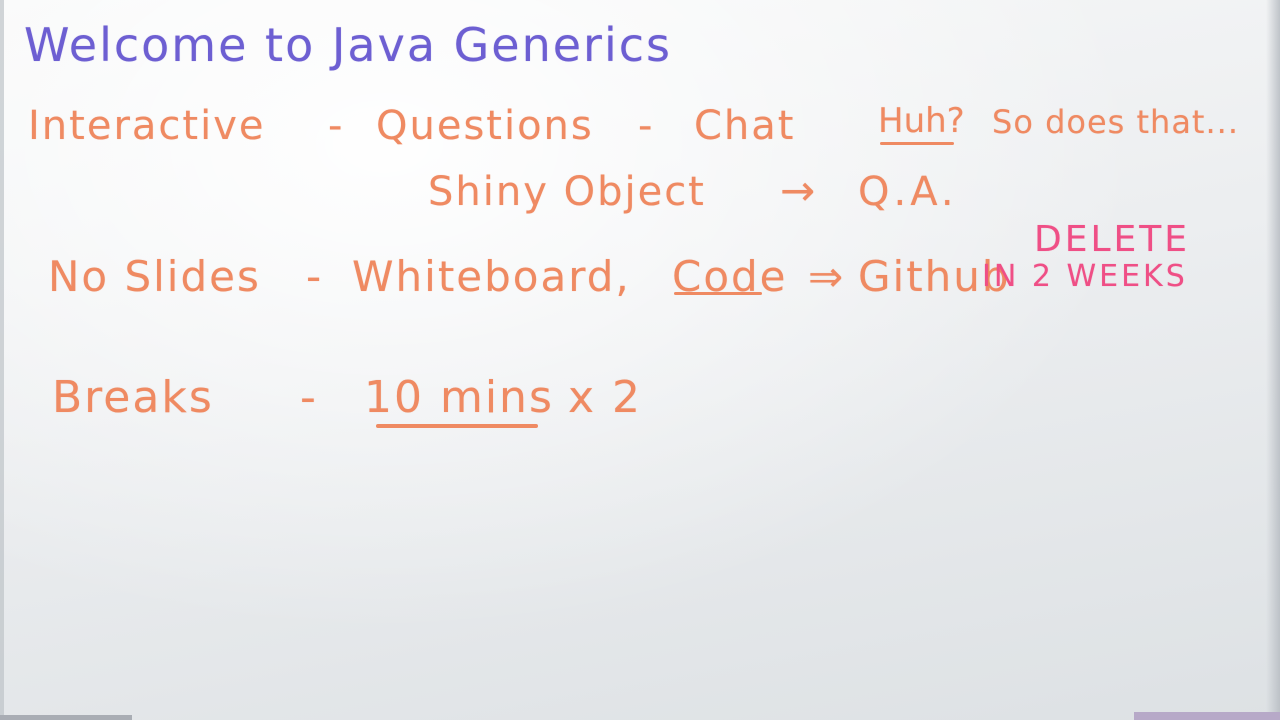  I want to click on underline-10-mins, so click(457, 426).